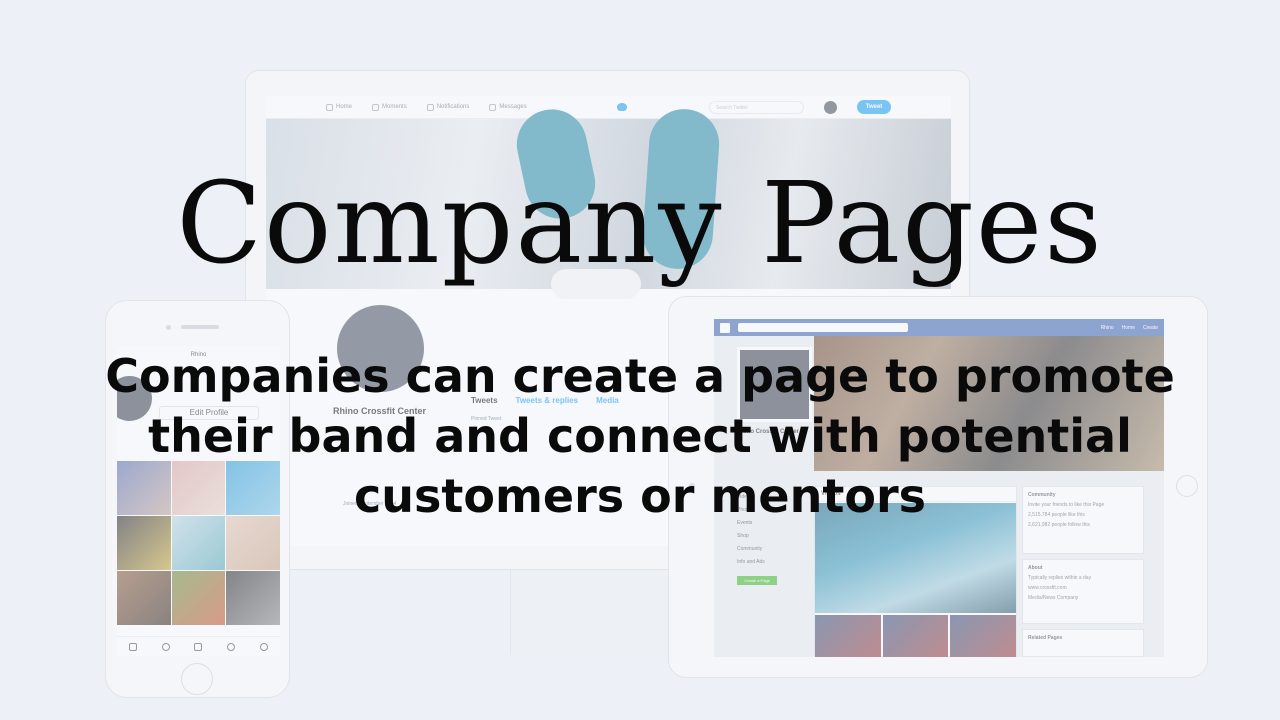  Describe the element at coordinates (939, 327) in the screenshot. I see `facebook-top-bar: Rhino Home Create` at that location.